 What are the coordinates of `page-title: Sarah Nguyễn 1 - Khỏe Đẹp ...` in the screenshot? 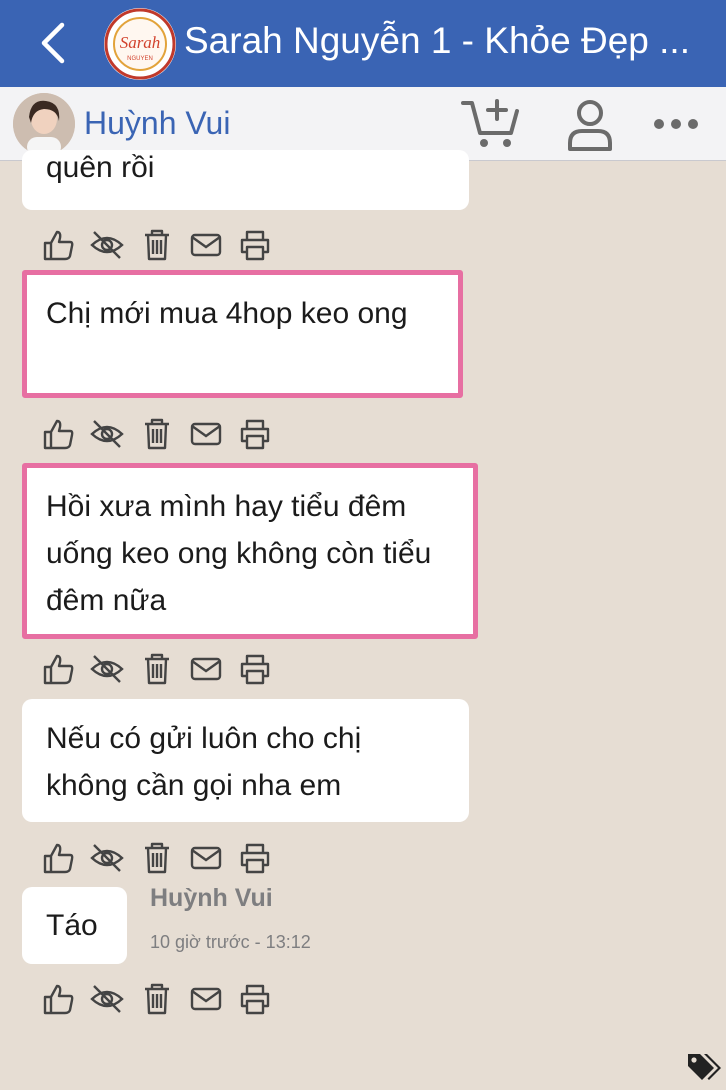 It's located at (437, 40).